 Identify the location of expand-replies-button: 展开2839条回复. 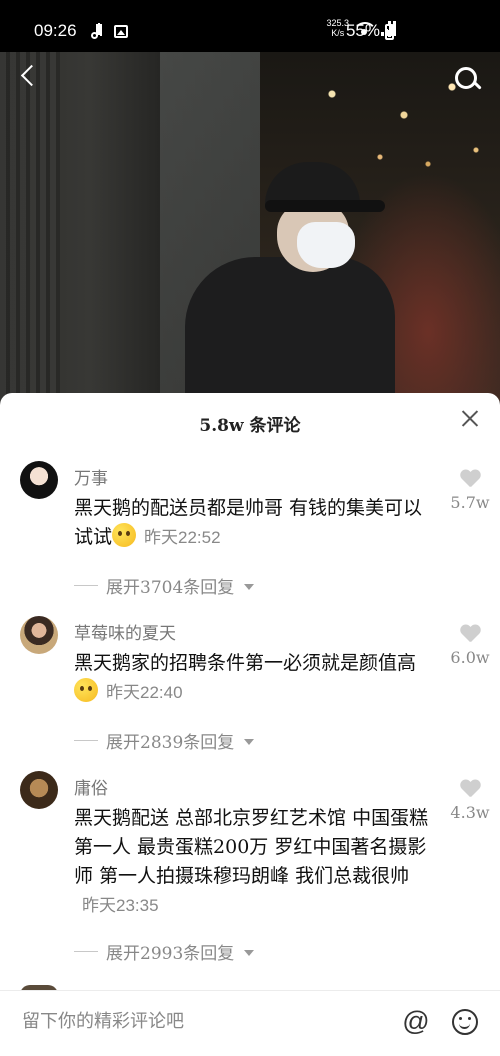
(164, 740).